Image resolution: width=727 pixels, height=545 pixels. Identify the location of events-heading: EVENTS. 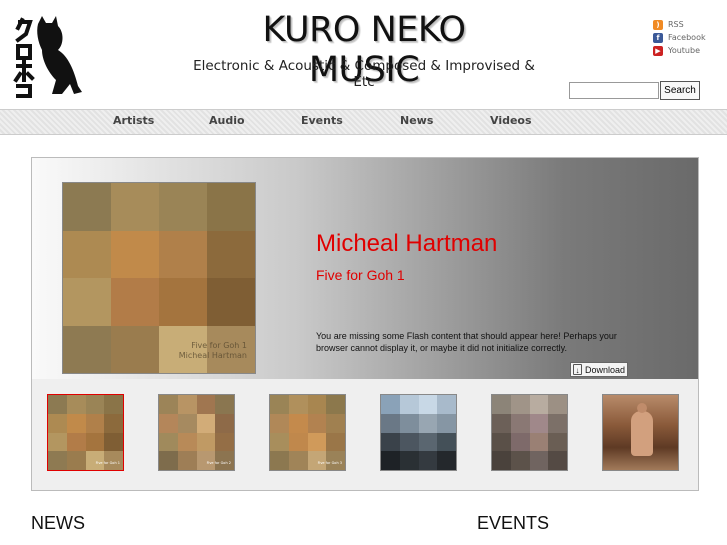
(513, 523).